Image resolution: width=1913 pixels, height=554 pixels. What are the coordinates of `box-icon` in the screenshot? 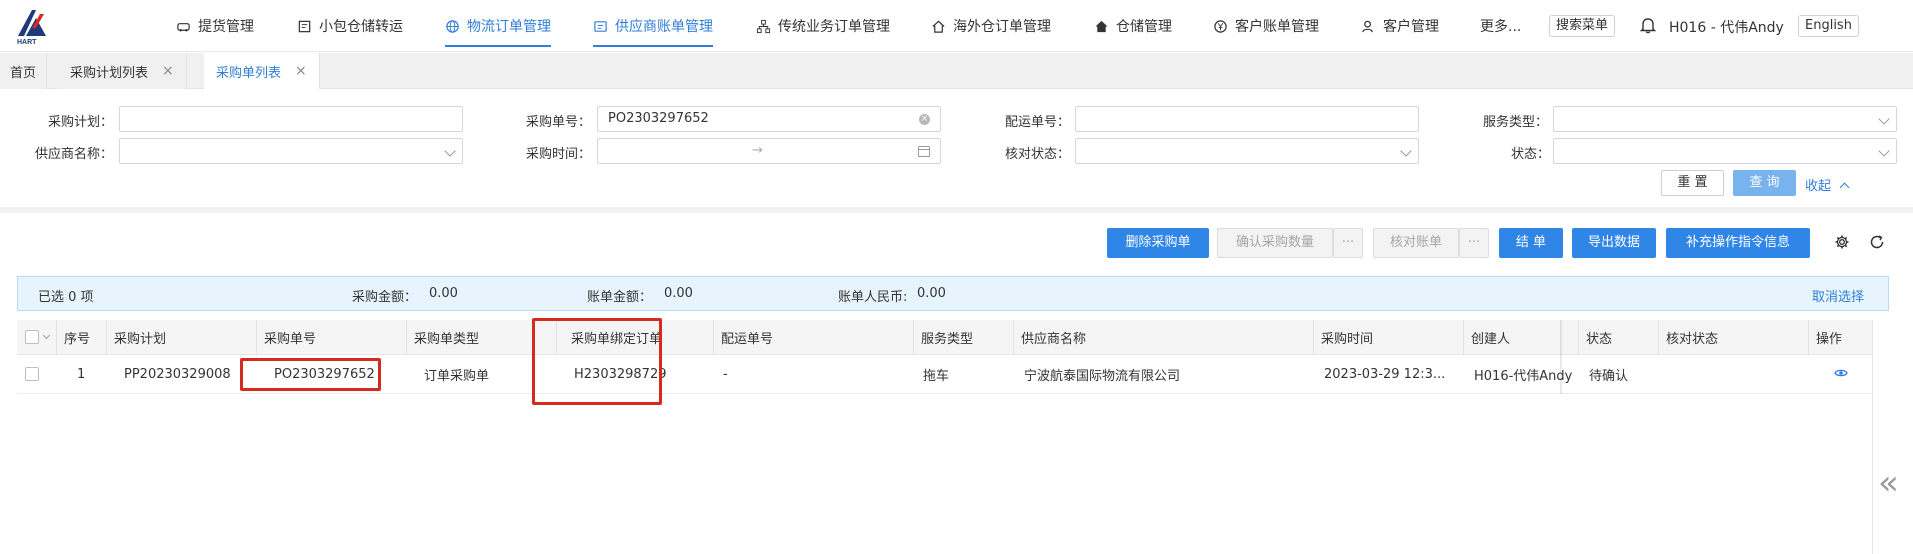 It's located at (304, 26).